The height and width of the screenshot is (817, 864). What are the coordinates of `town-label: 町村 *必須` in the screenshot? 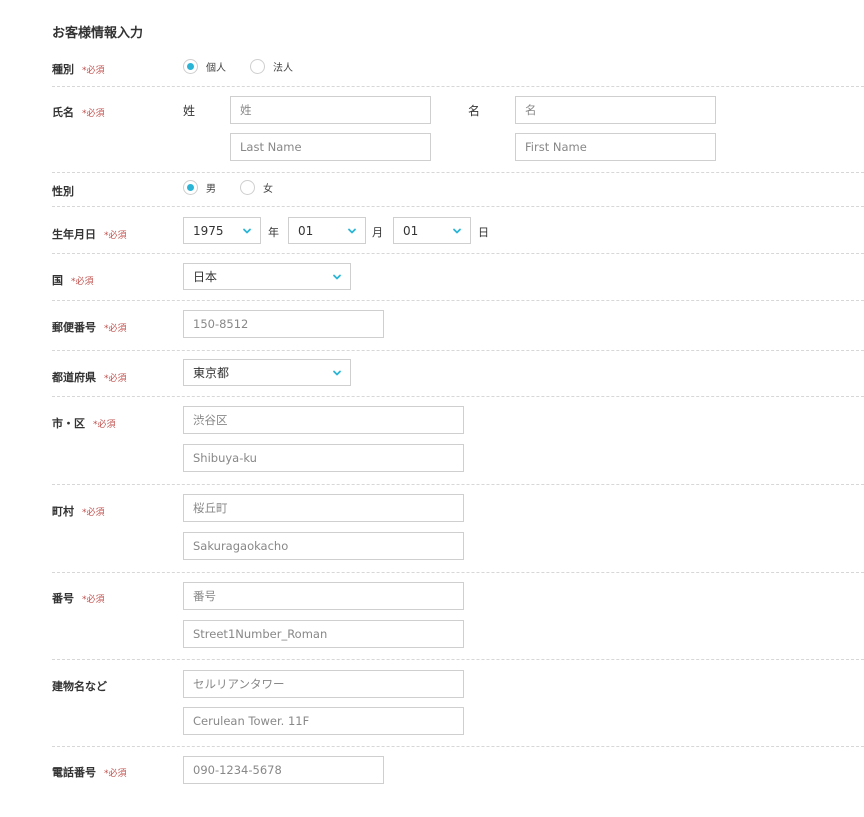 It's located at (78, 511).